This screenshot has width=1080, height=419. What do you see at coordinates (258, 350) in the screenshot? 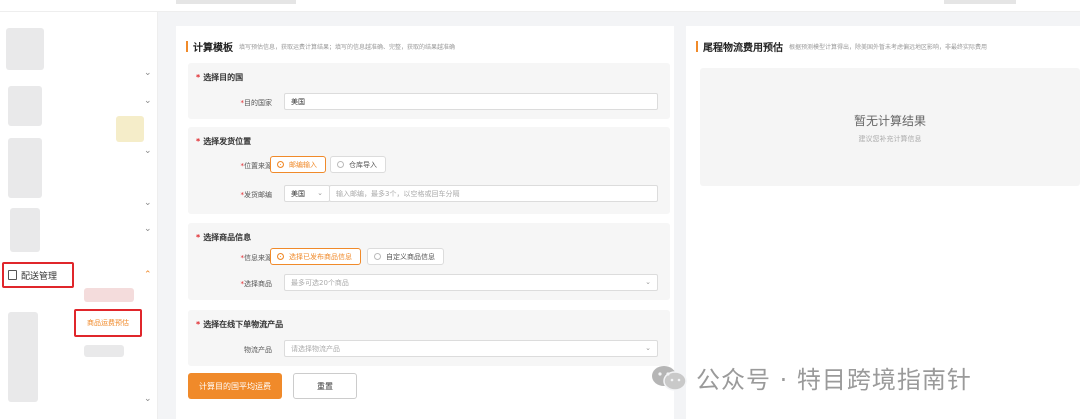
I see `logistics-label: 物流产品` at bounding box center [258, 350].